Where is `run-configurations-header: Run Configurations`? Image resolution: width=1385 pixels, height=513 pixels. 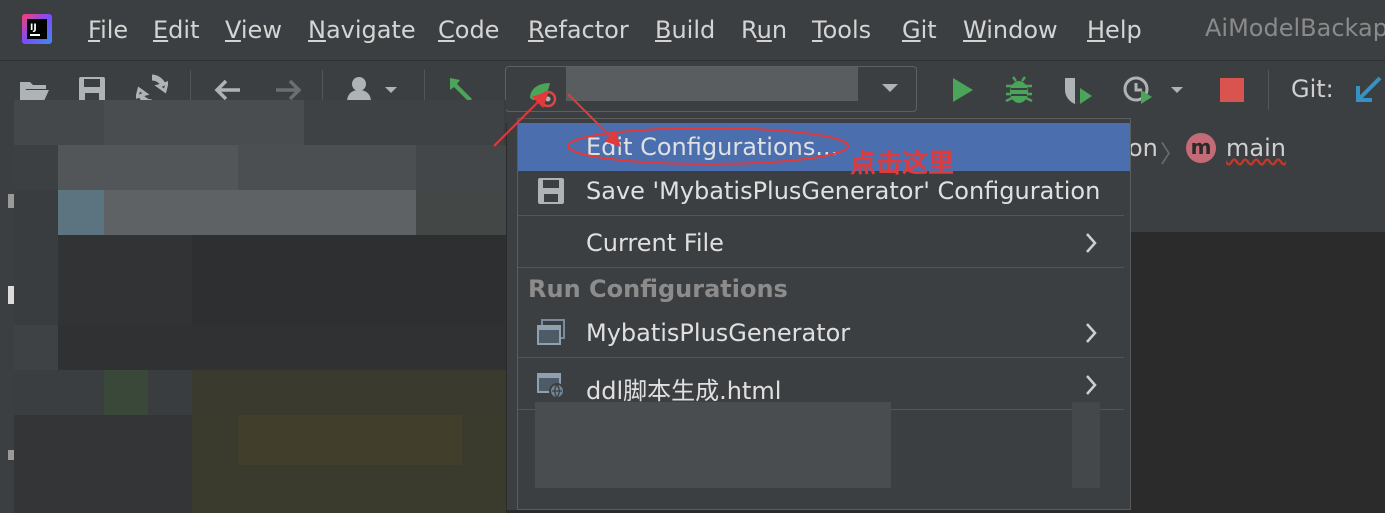 run-configurations-header: Run Configurations is located at coordinates (658, 289).